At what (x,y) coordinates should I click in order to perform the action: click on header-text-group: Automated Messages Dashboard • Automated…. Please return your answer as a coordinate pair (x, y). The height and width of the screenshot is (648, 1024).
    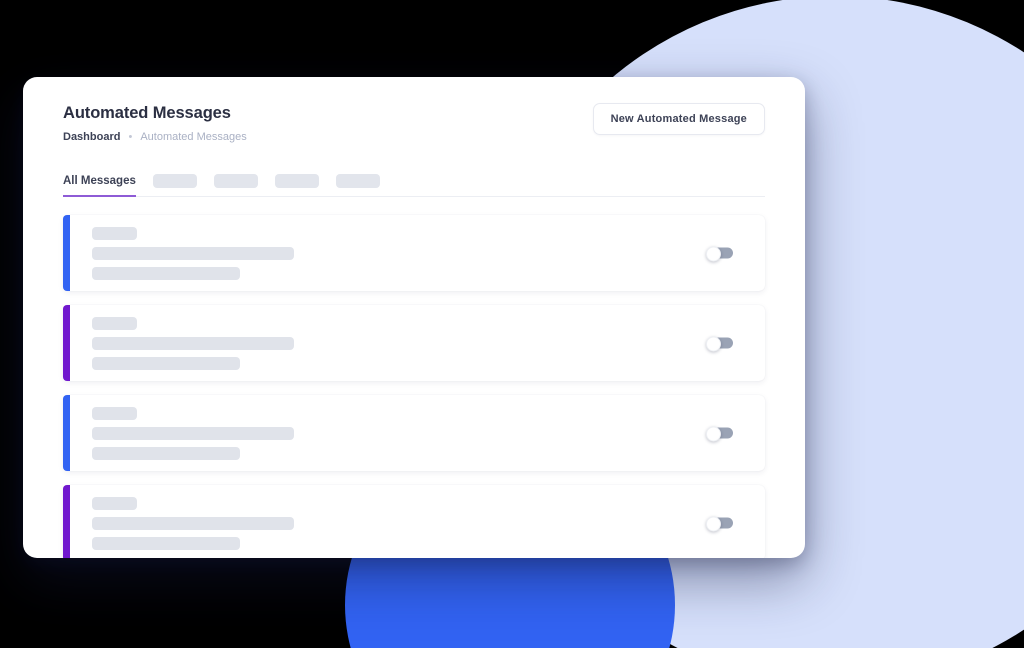
    Looking at the image, I should click on (155, 123).